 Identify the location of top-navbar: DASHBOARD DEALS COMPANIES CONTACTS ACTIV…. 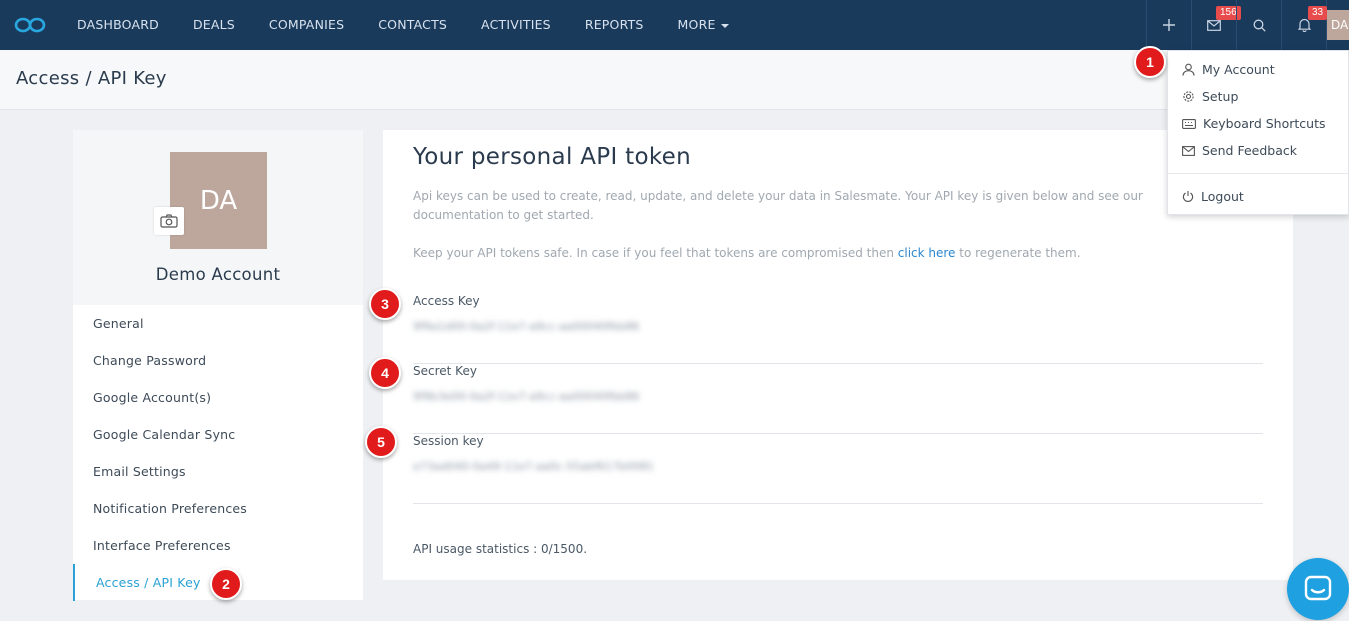
(674, 25).